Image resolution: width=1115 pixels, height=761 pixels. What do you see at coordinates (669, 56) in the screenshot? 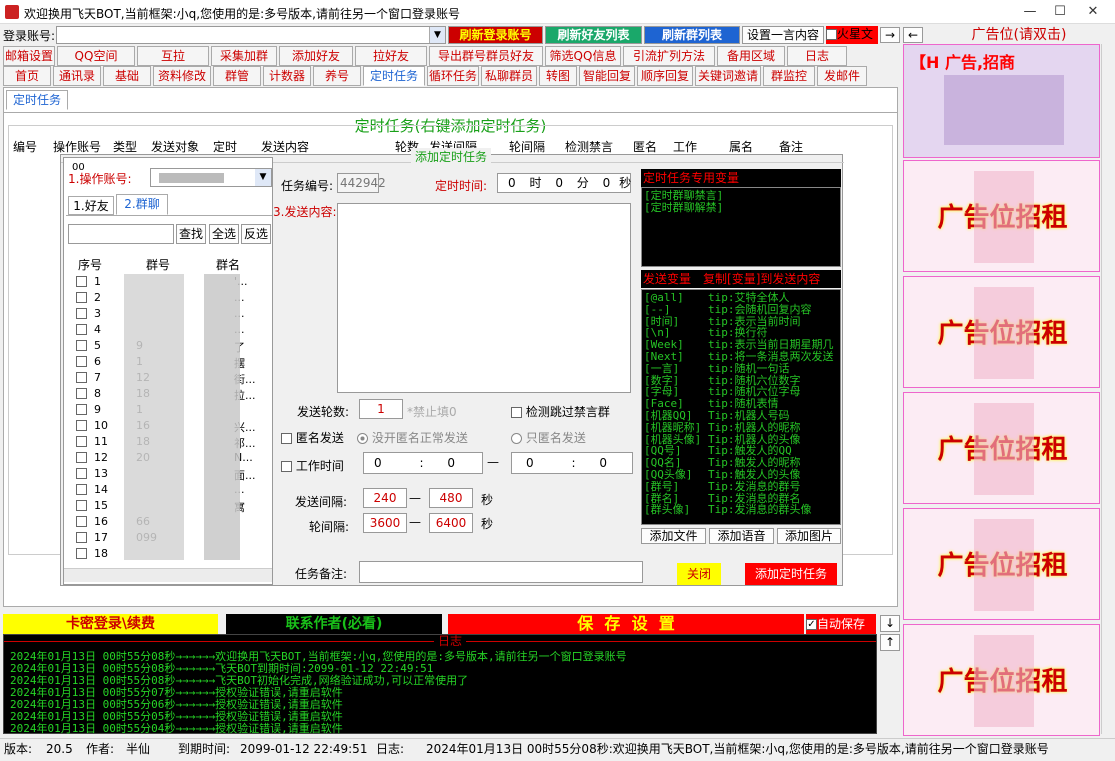
I see `menu-item-9: 引流扩列方法` at bounding box center [669, 56].